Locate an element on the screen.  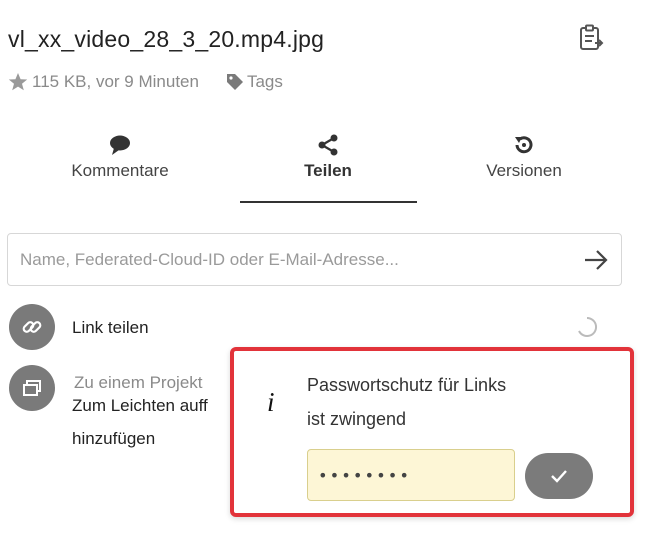
tab-comments: Kommentare is located at coordinates (120, 157).